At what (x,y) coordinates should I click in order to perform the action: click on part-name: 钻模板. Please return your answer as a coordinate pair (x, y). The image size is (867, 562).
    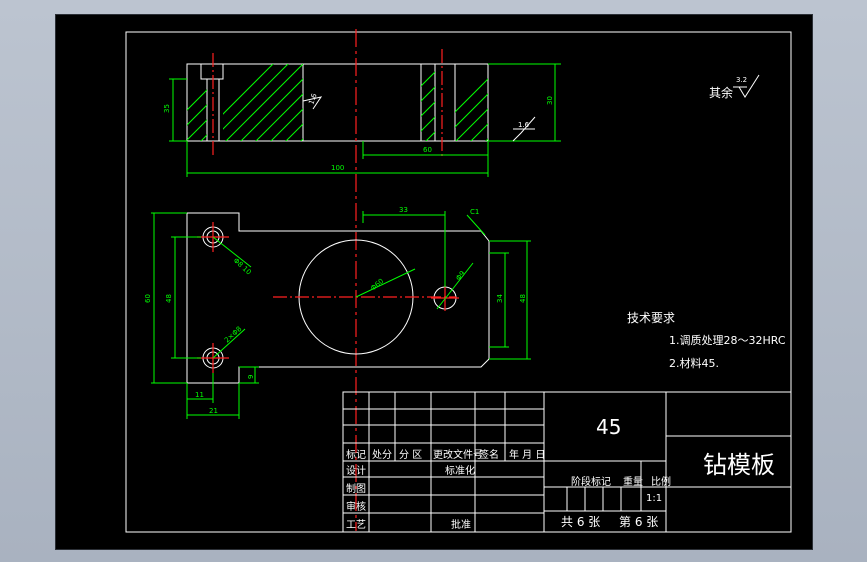
    Looking at the image, I should click on (739, 465).